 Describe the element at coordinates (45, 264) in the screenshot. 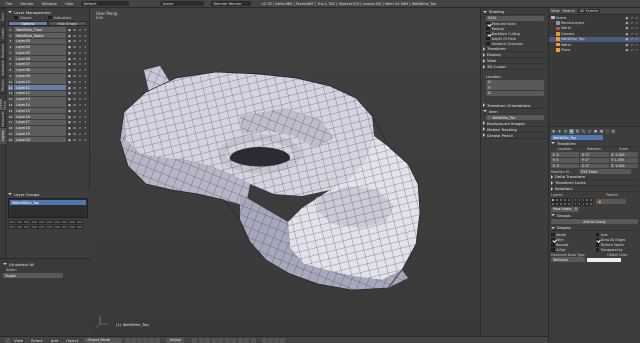

I see `operator-header: (Un)select All` at that location.